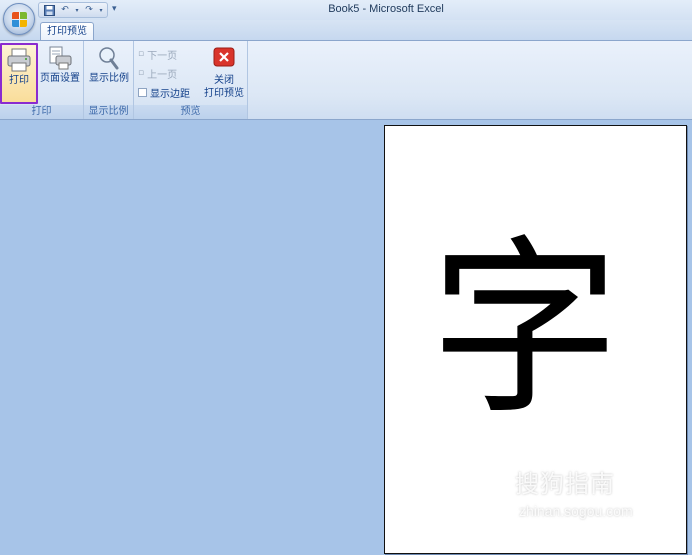 This screenshot has height=555, width=692. What do you see at coordinates (101, 10) in the screenshot?
I see `redo-dropdown-icon: ▾` at bounding box center [101, 10].